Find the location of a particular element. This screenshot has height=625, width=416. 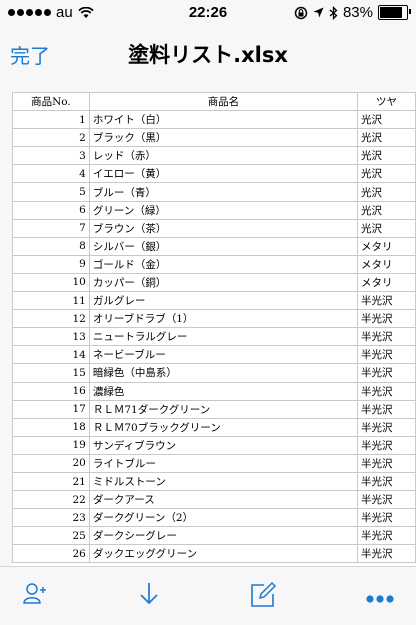

cell-no: 25 is located at coordinates (51, 536).